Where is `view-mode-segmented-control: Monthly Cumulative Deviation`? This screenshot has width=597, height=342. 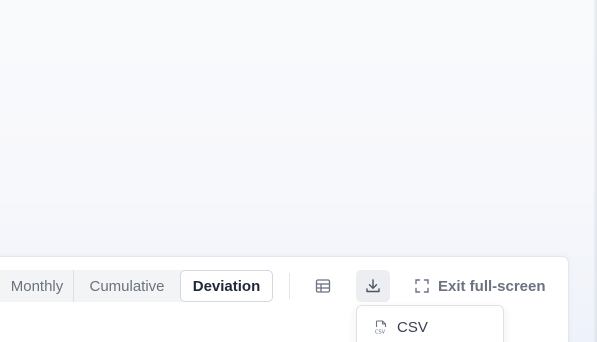
view-mode-segmented-control: Monthly Cumulative Deviation is located at coordinates (136, 286).